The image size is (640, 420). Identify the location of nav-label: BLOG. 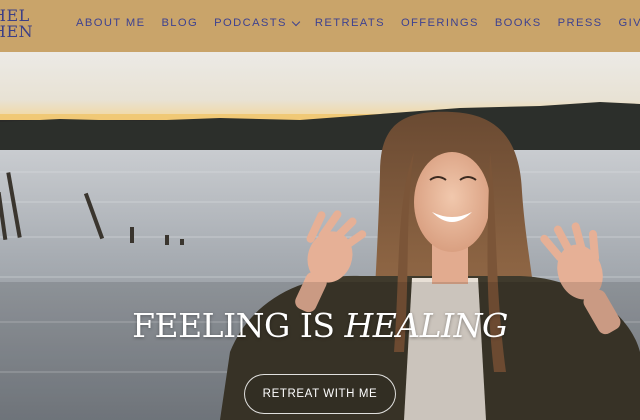
(180, 23).